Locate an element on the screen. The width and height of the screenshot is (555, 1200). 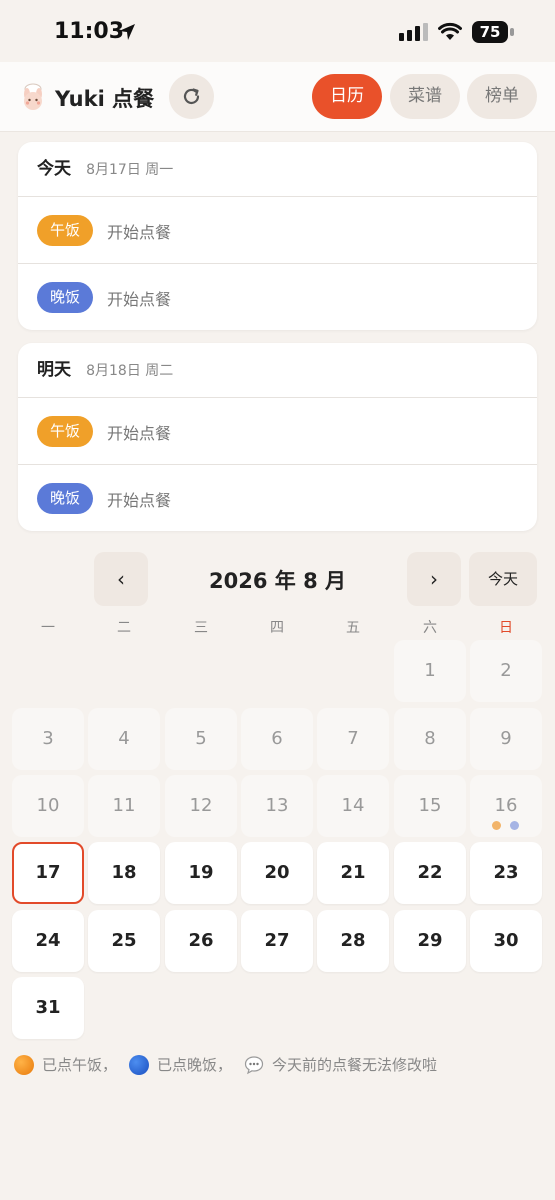
tab-calendar: 日历 is located at coordinates (347, 96).